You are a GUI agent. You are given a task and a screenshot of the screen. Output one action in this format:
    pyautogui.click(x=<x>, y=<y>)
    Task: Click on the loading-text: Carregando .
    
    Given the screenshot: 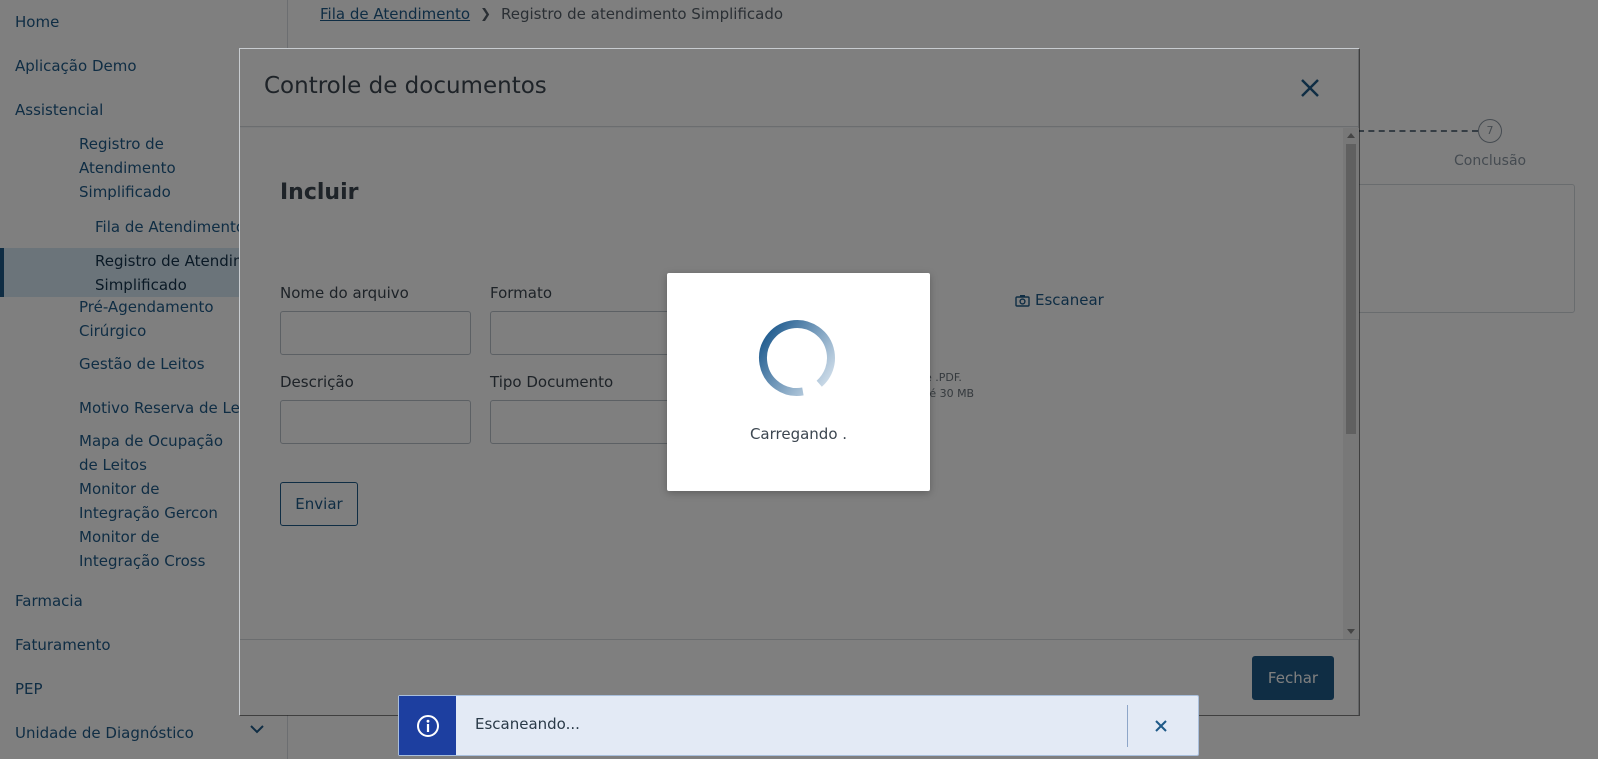 What is the action you would take?
    pyautogui.click(x=798, y=434)
    